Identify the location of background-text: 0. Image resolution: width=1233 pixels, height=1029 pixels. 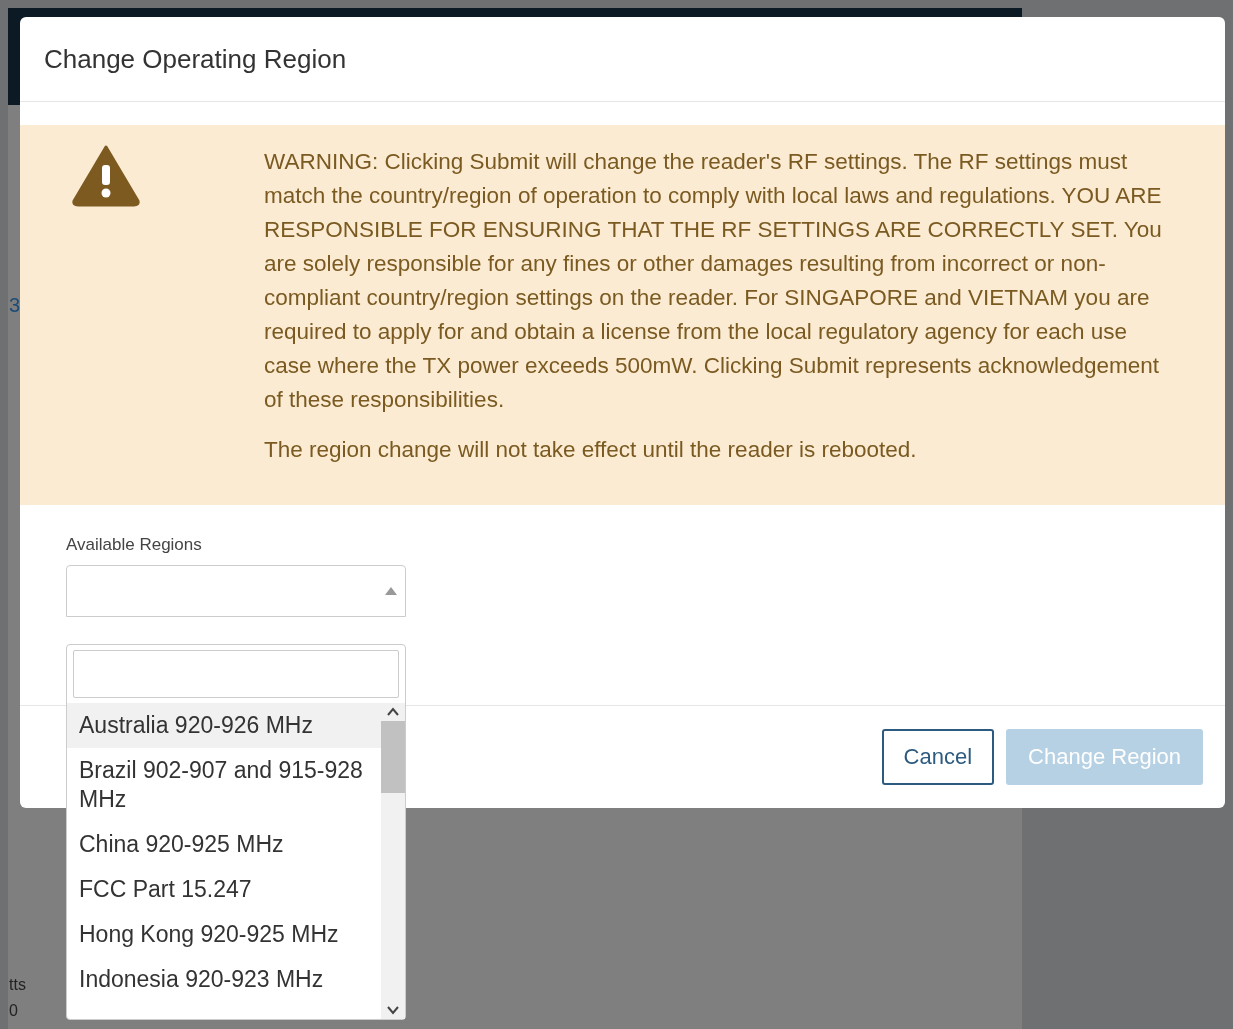
(13, 1011).